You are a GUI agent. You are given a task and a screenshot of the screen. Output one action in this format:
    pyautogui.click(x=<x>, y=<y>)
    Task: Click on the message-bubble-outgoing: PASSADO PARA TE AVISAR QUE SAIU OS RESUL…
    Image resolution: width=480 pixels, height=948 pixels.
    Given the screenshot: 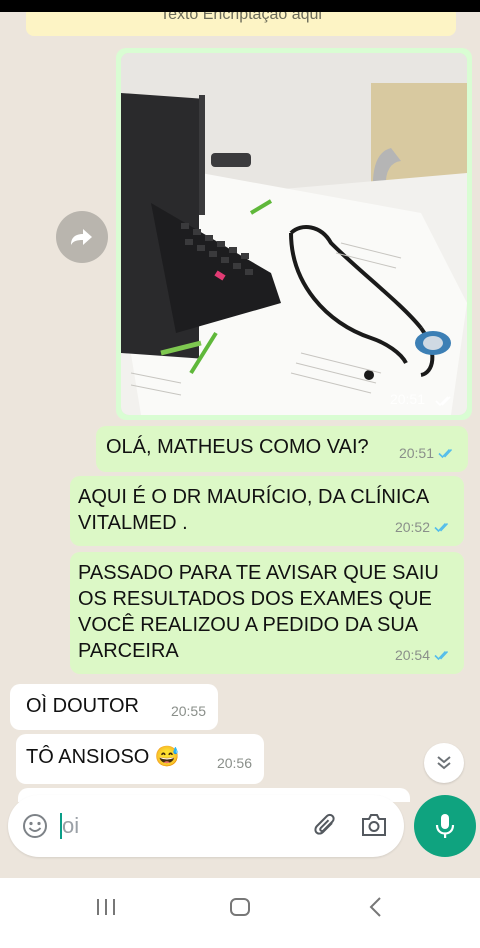 What is the action you would take?
    pyautogui.click(x=267, y=613)
    